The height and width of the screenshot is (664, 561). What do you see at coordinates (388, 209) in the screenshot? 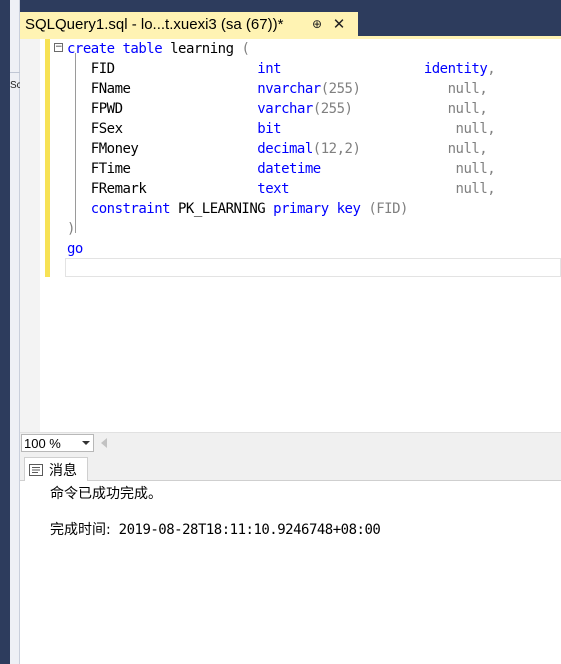
I see `code-token: (FID)` at bounding box center [388, 209].